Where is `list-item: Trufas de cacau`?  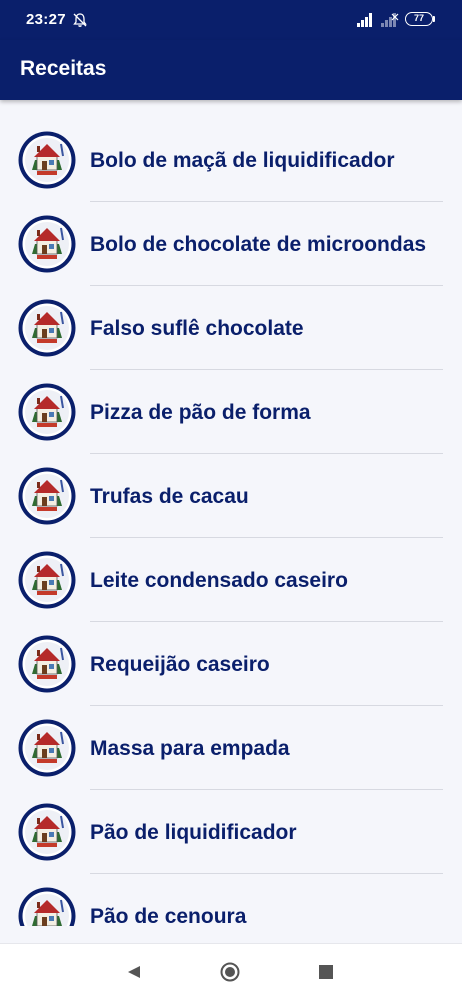 list-item: Trufas de cacau is located at coordinates (231, 496).